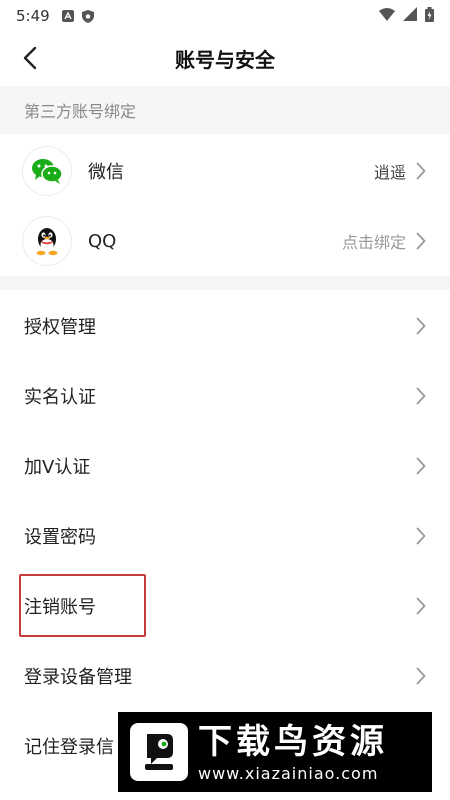 This screenshot has height=800, width=450. What do you see at coordinates (78, 677) in the screenshot?
I see `menu-item-label: 登录设备管理` at bounding box center [78, 677].